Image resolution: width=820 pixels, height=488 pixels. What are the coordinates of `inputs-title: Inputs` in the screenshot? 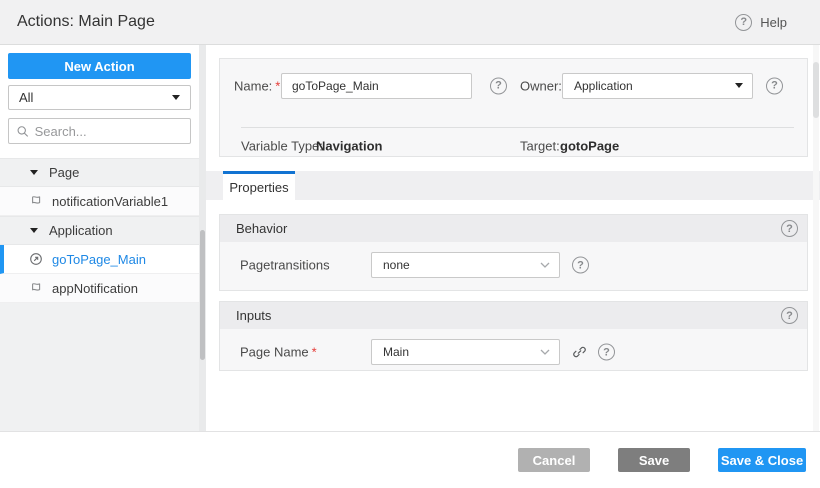 It's located at (254, 315).